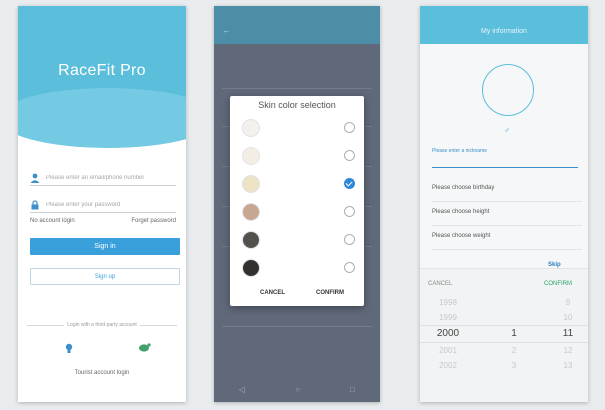 This screenshot has width=605, height=410. What do you see at coordinates (297, 105) in the screenshot?
I see `dialog-title: Skin color selection` at bounding box center [297, 105].